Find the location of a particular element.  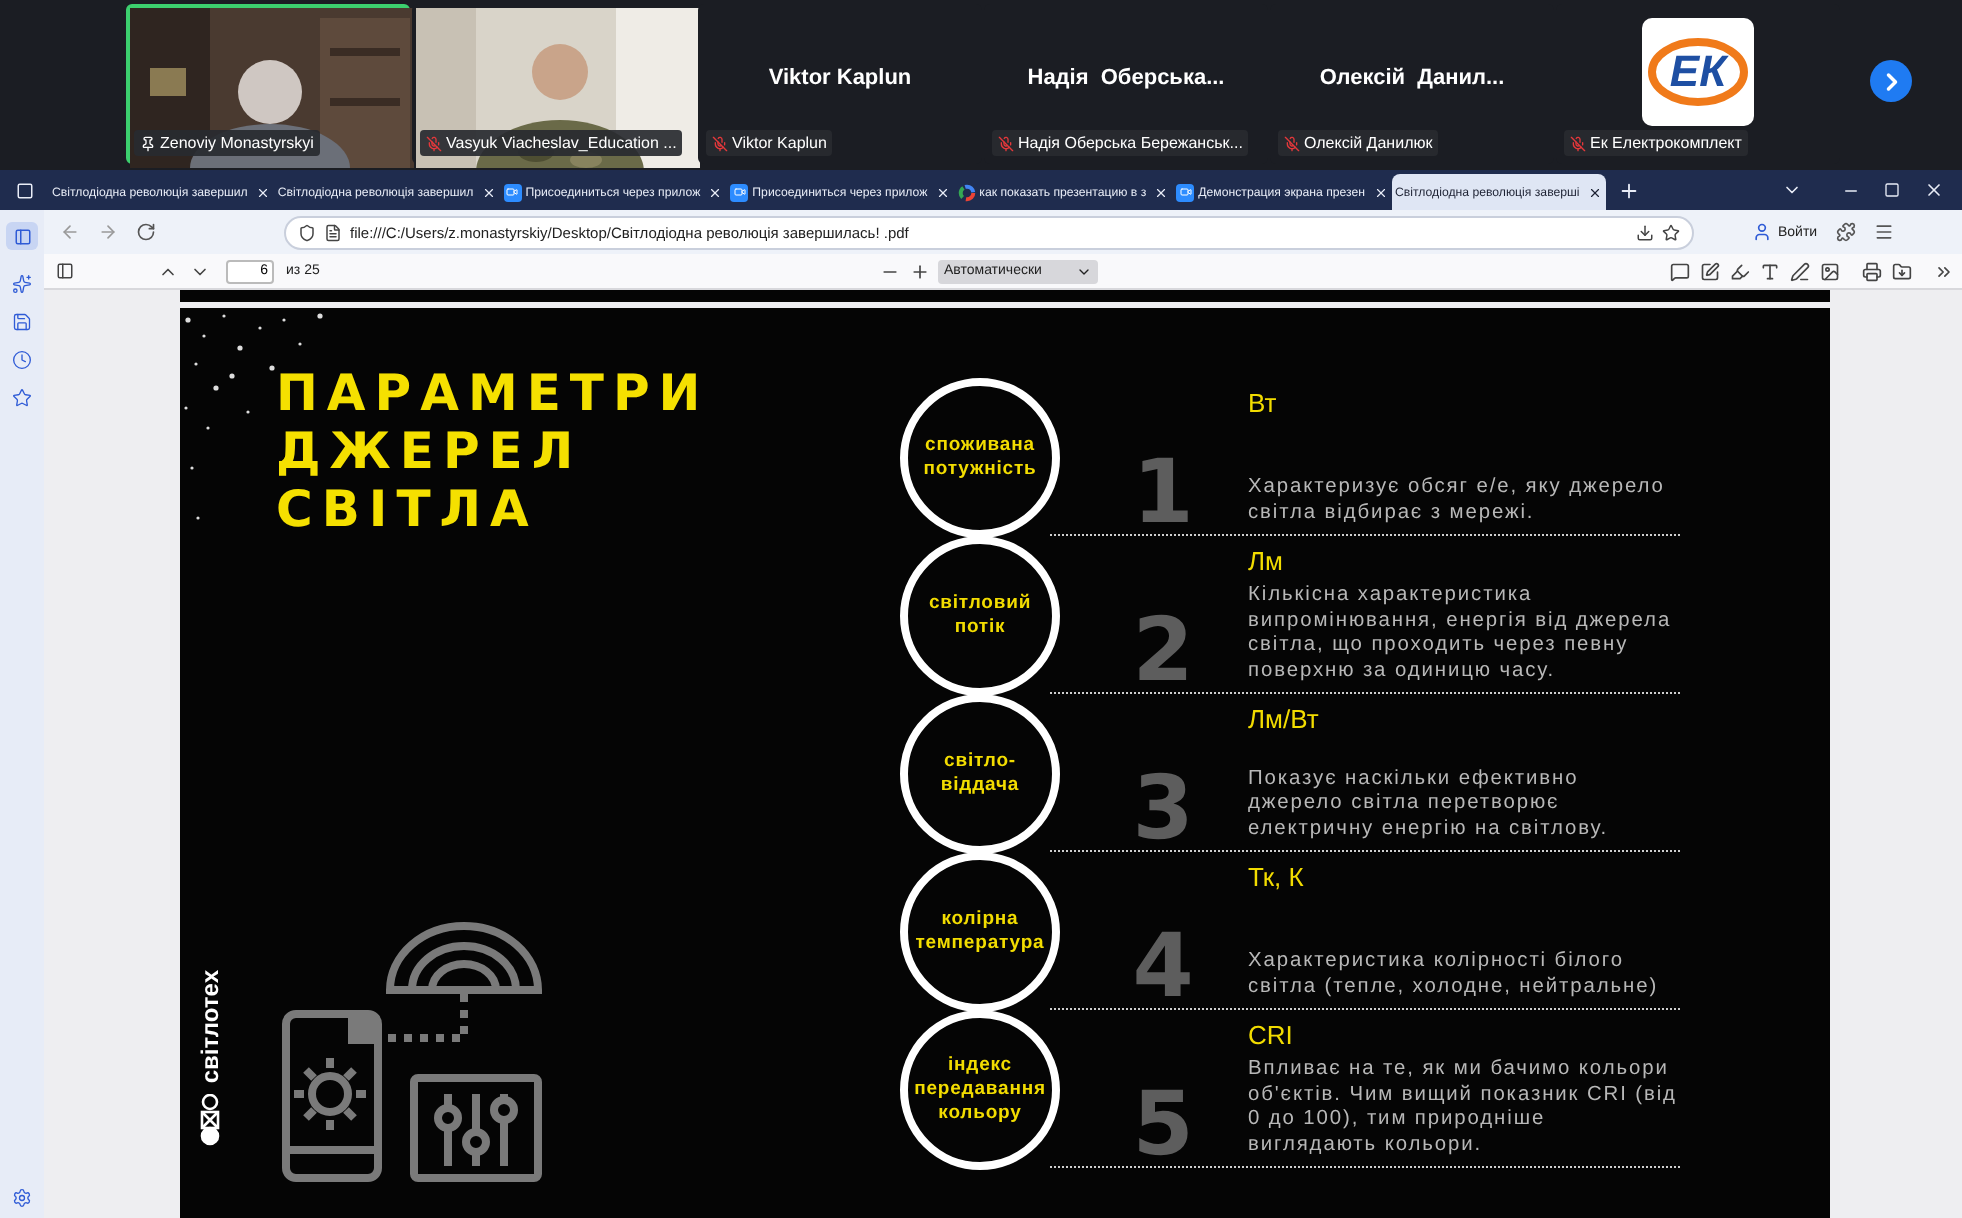

sidebar-toggle-button is located at coordinates (22, 236).